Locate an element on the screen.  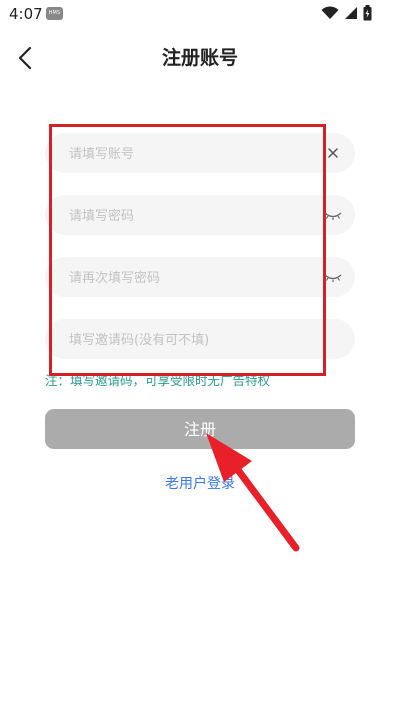
clear-button is located at coordinates (333, 153).